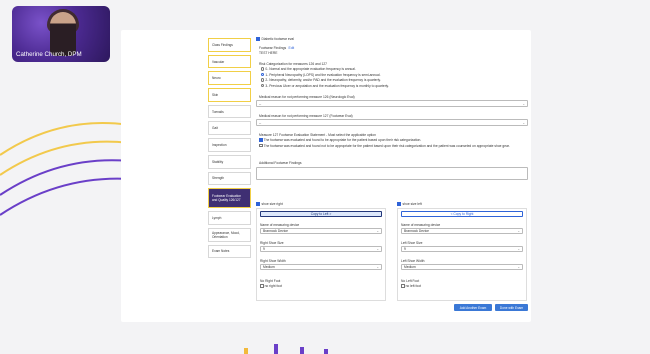 This screenshot has width=650, height=354. I want to click on right-device-value: Brannock Device, so click(275, 231).